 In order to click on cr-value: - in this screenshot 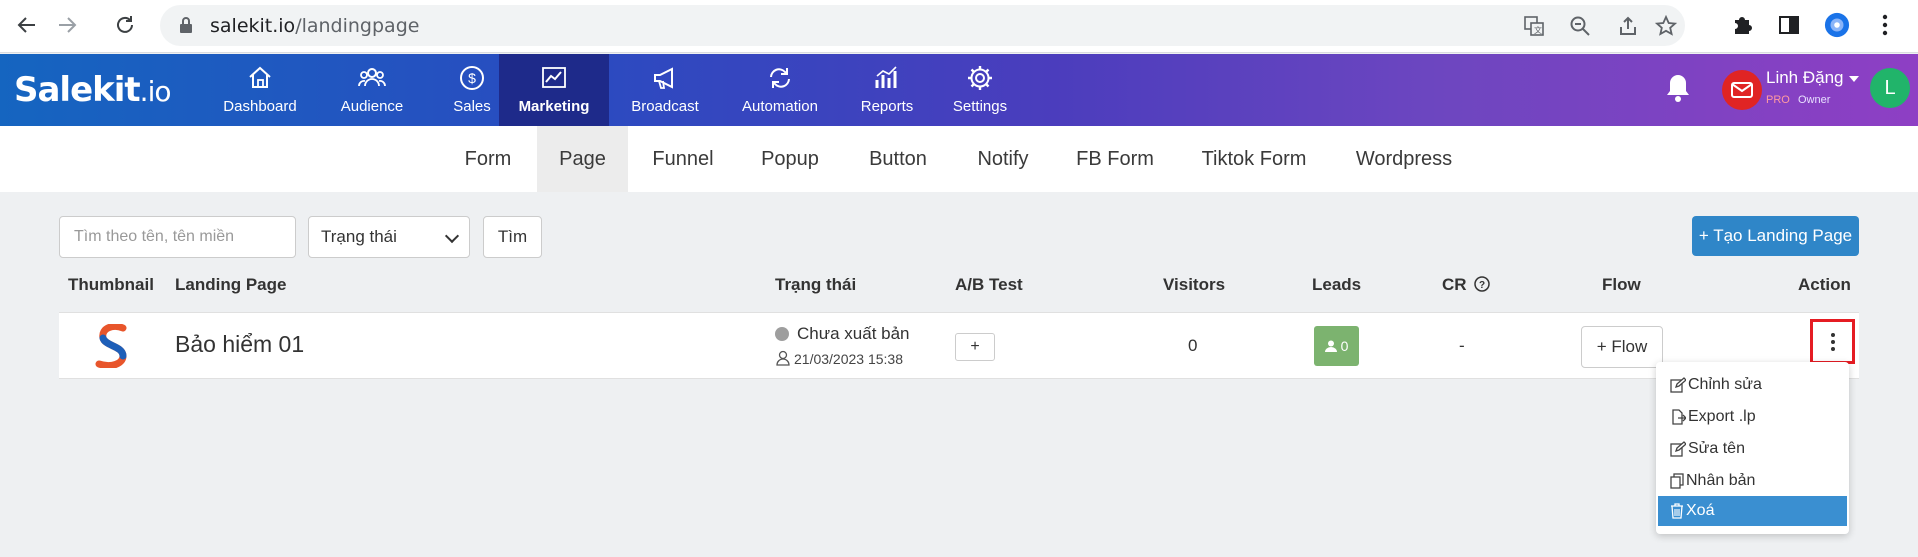, I will do `click(1462, 345)`.